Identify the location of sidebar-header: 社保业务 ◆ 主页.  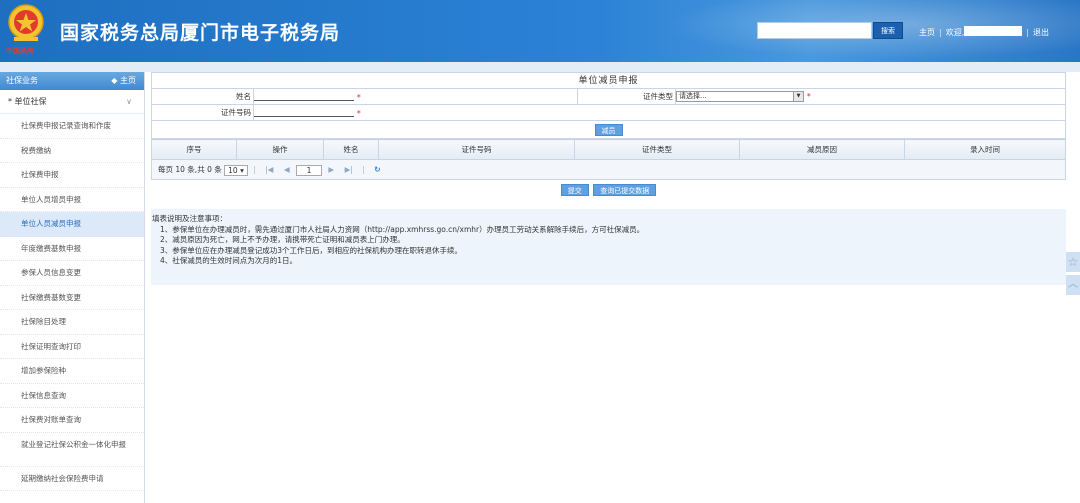
(72, 81).